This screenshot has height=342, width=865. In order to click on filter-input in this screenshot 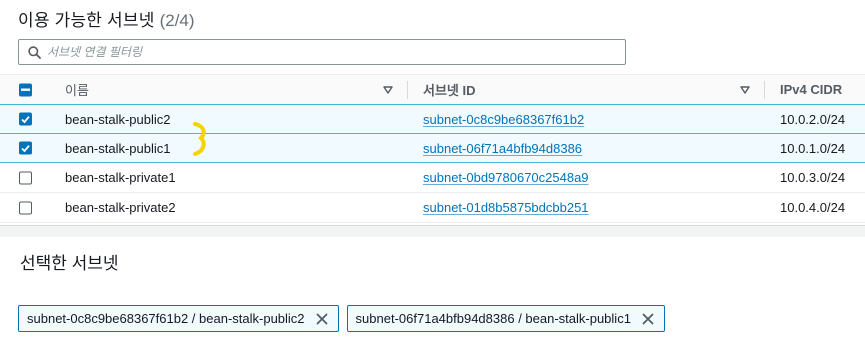, I will do `click(327, 52)`.